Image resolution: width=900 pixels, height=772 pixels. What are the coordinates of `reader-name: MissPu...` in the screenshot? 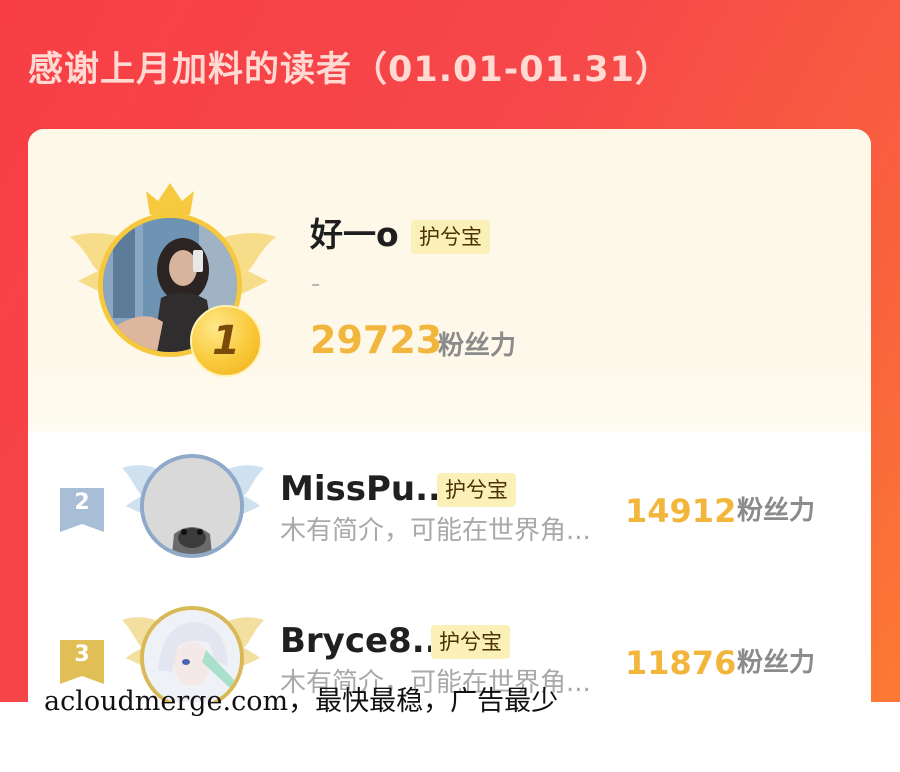 It's located at (367, 489).